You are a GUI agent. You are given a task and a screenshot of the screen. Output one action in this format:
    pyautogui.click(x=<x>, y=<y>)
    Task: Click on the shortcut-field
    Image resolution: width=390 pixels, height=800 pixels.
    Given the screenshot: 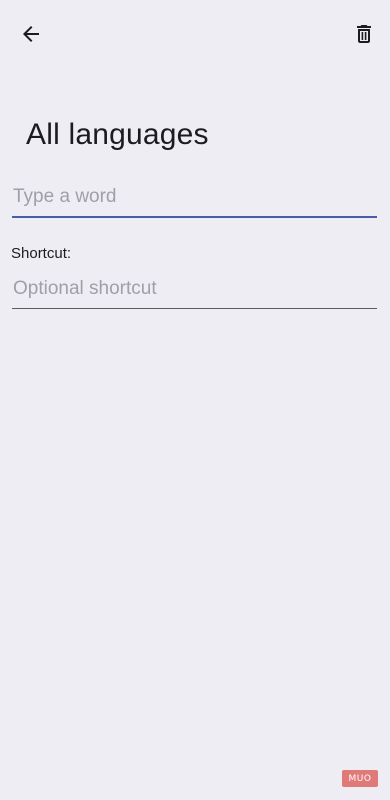 What is the action you would take?
    pyautogui.click(x=194, y=290)
    